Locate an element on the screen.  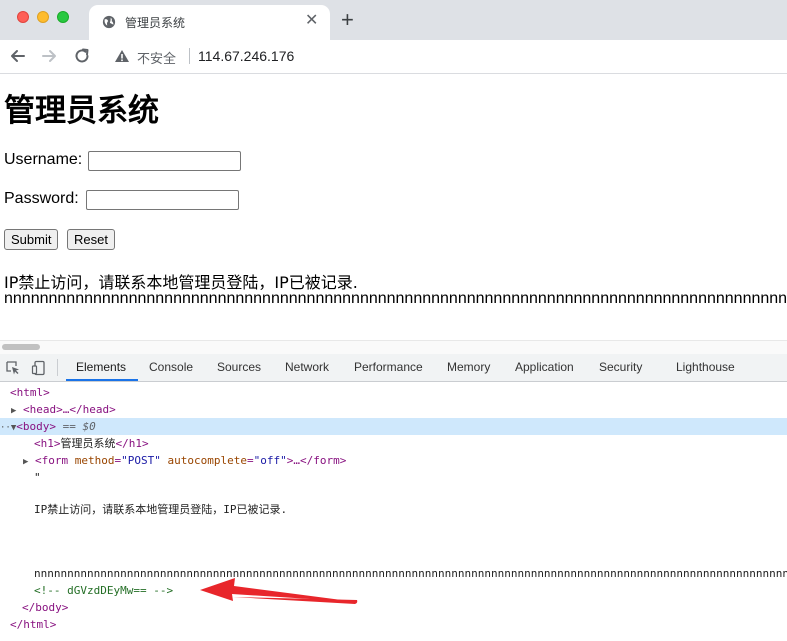
dom-node-body-close: </body> is located at coordinates (393, 607).